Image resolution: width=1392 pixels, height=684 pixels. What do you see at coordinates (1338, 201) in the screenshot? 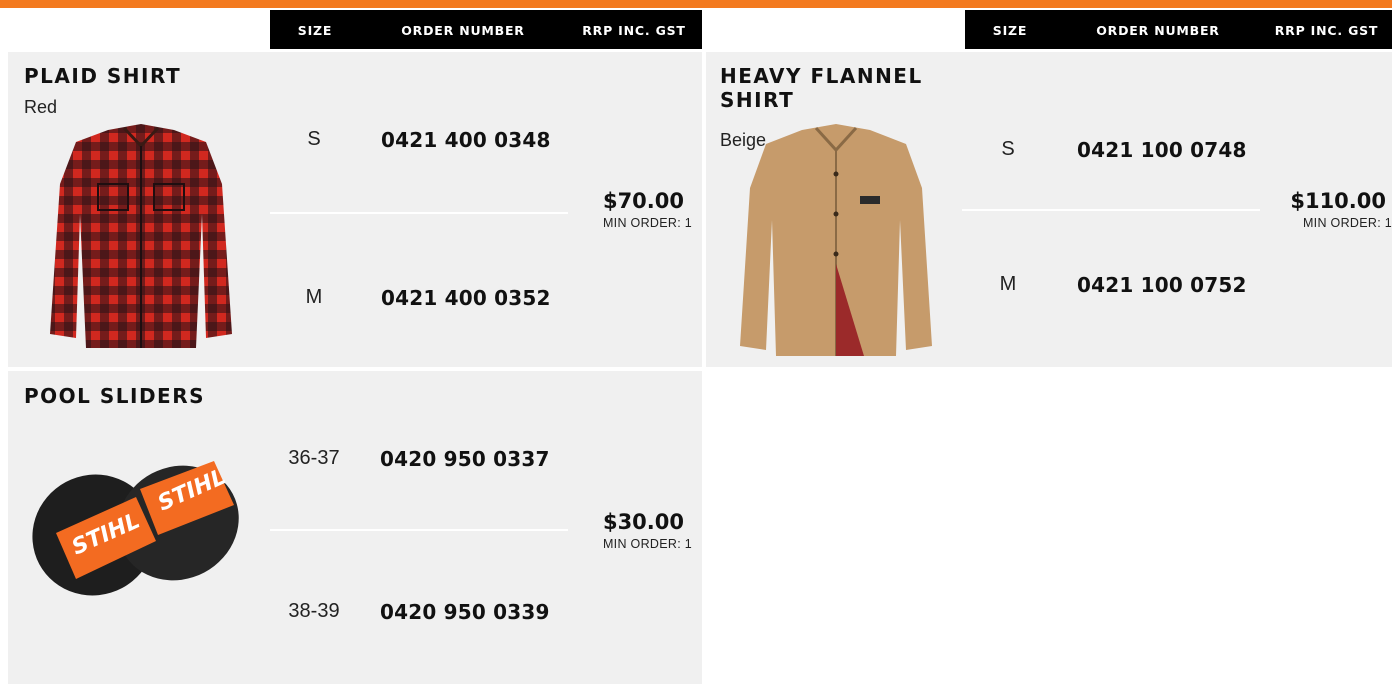
I see `price: $110.00` at bounding box center [1338, 201].